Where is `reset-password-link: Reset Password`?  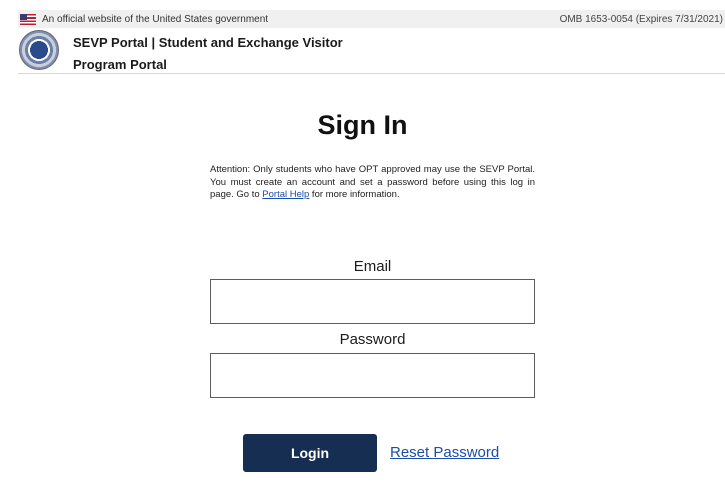
reset-password-link: Reset Password is located at coordinates (444, 452).